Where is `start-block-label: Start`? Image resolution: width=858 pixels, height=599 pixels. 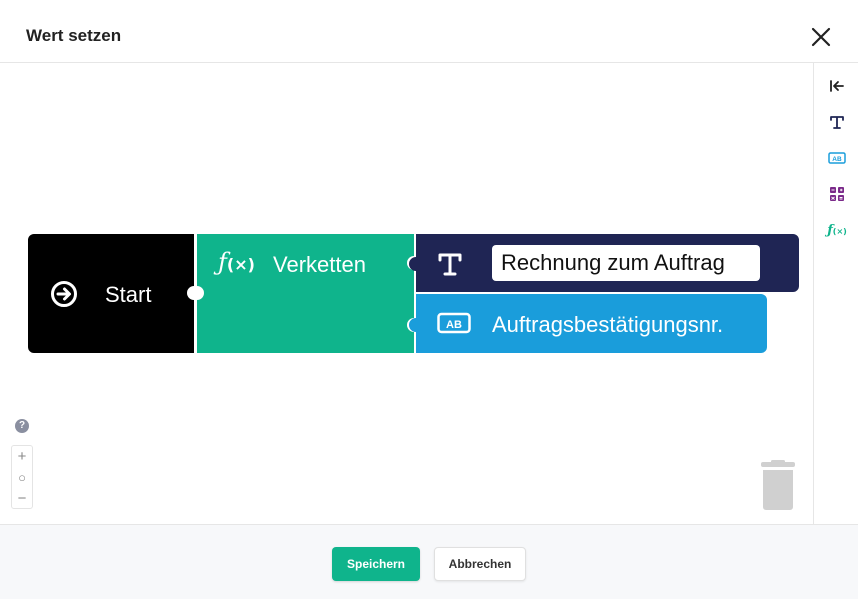 start-block-label: Start is located at coordinates (128, 294).